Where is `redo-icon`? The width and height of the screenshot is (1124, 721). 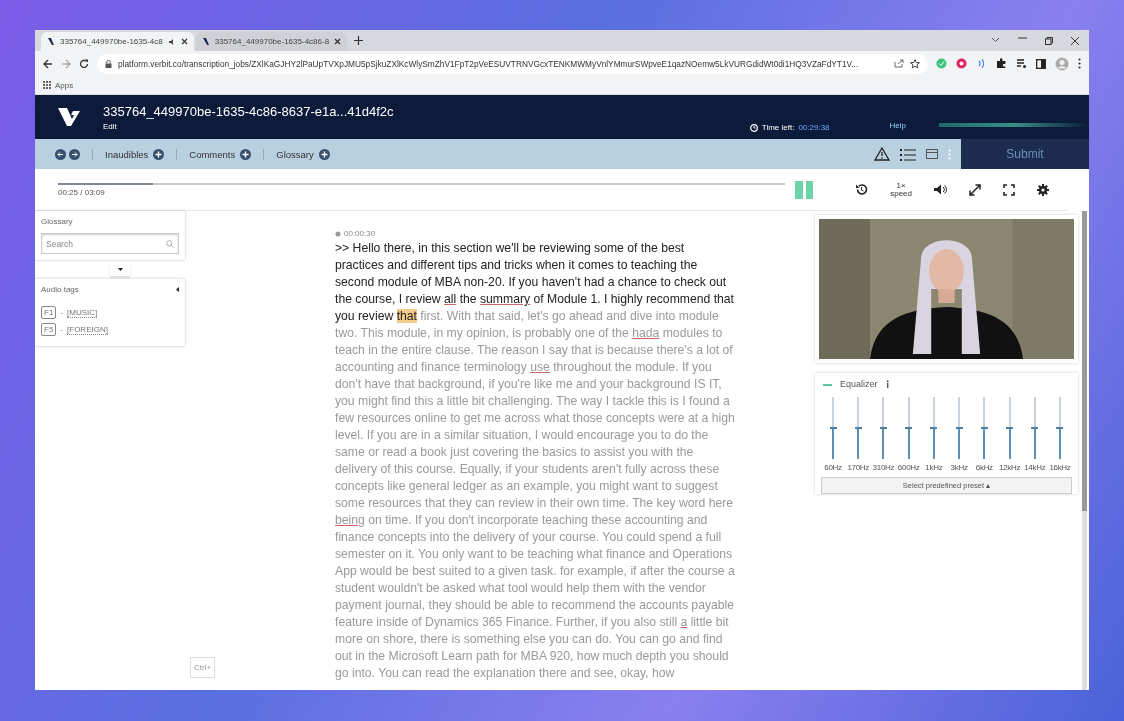 redo-icon is located at coordinates (74, 154).